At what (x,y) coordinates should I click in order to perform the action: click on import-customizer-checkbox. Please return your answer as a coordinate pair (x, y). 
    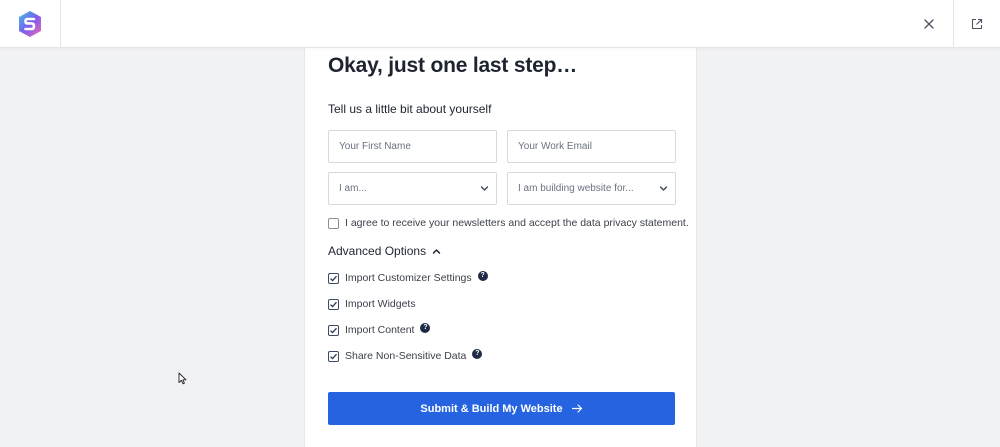
    Looking at the image, I should click on (333, 278).